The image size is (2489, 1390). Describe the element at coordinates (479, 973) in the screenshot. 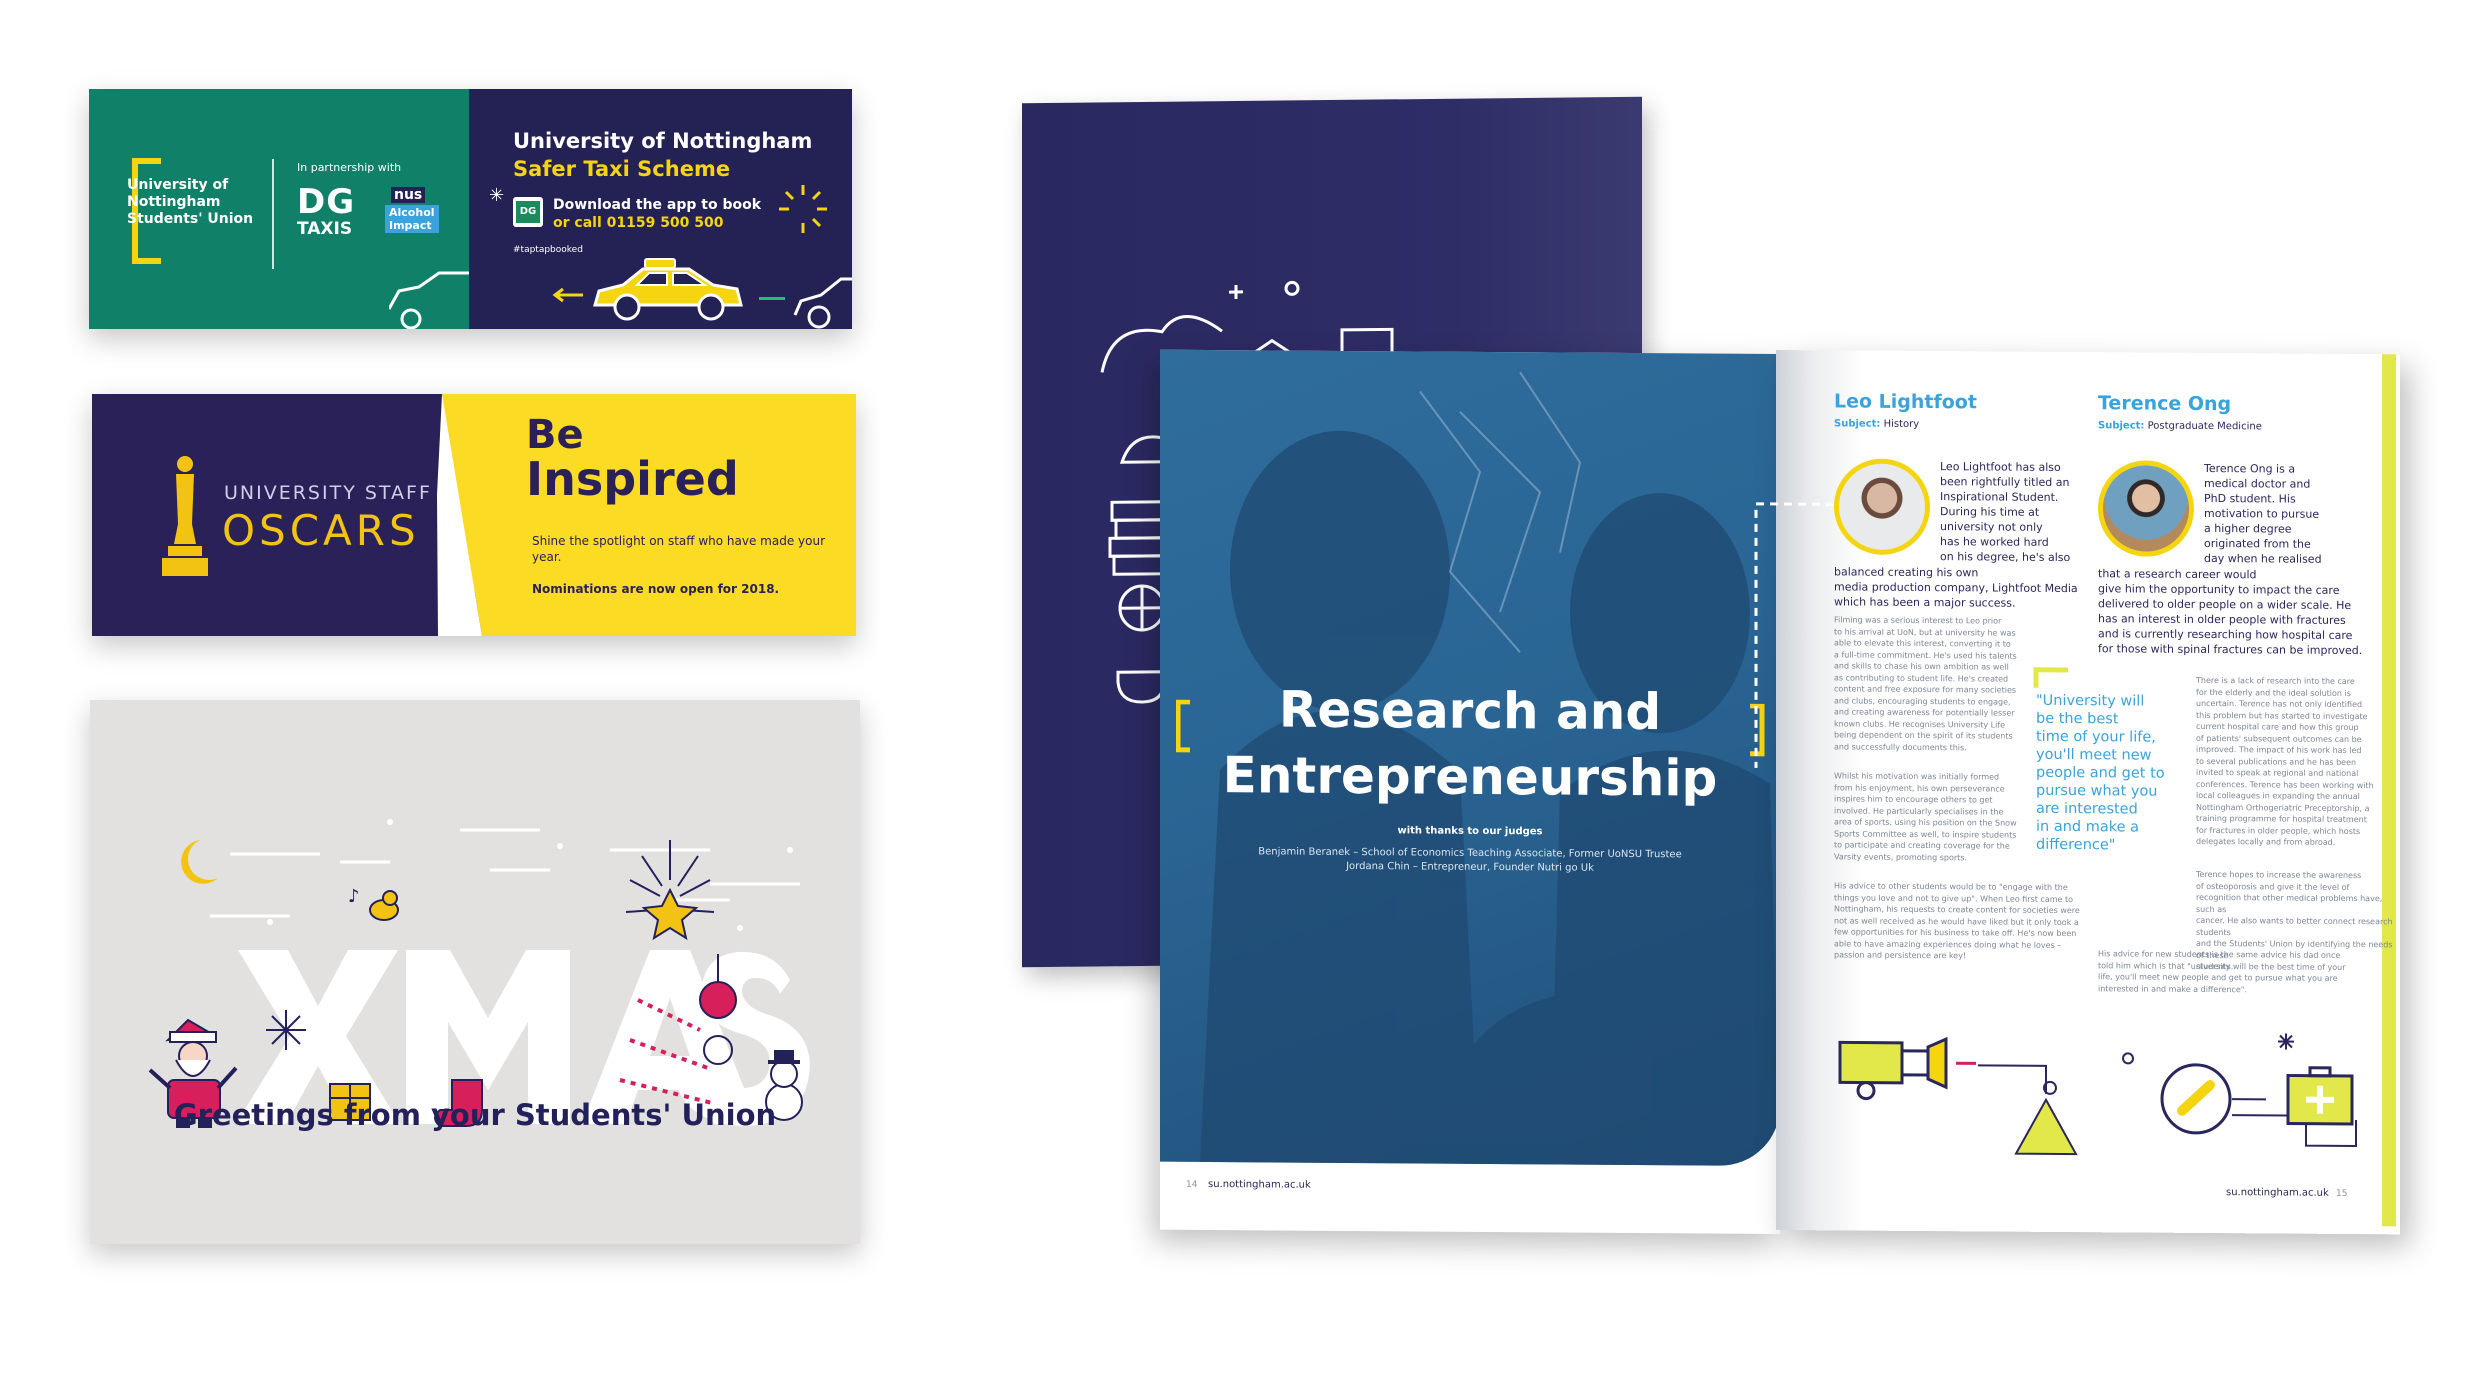

I see `xmas-illustration: ♪` at that location.